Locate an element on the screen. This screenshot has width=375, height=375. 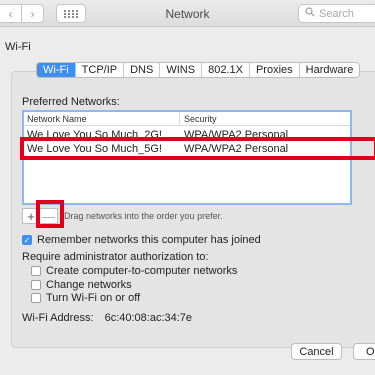
toggle-wifi-label: Turn Wi-Fi on or off is located at coordinates (93, 298).